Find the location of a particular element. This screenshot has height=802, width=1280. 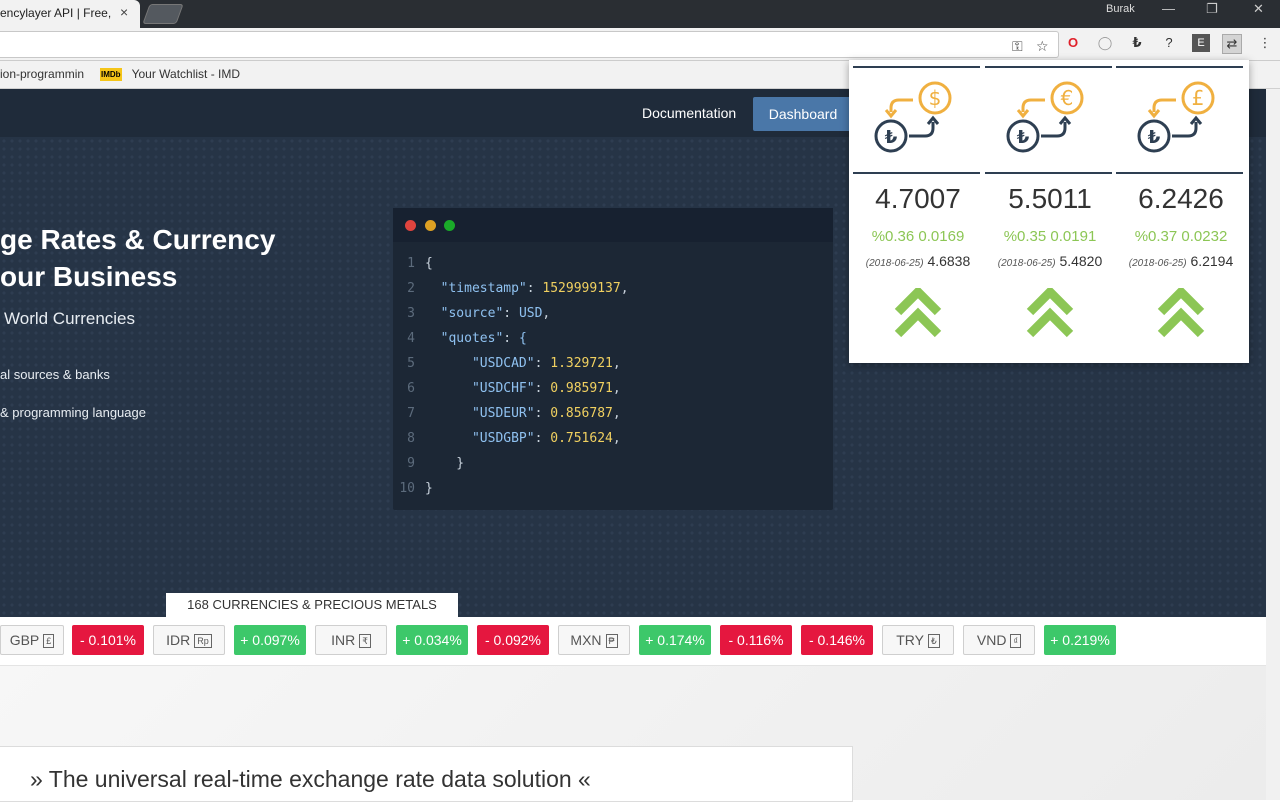

code-value: 0.856787 is located at coordinates (581, 413).